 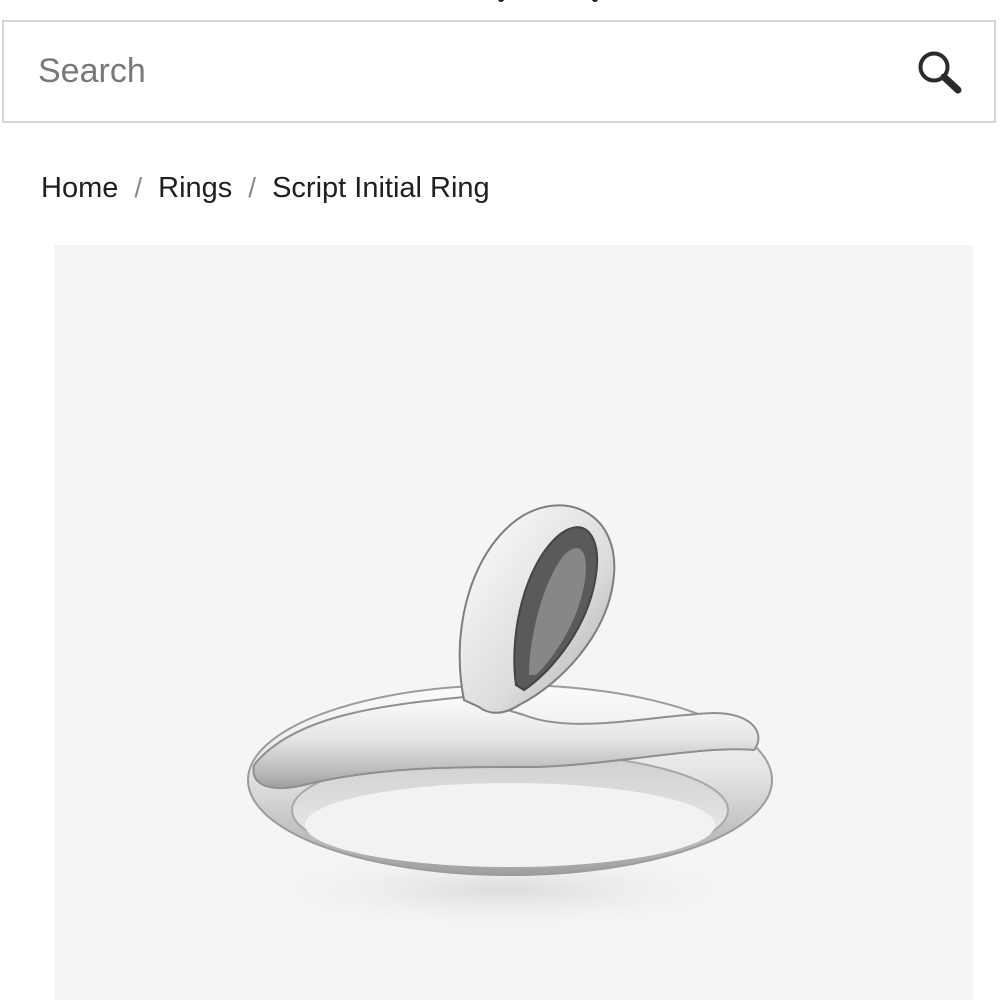 What do you see at coordinates (381, 187) in the screenshot?
I see `breadcrumb-current: Script Initial Ring` at bounding box center [381, 187].